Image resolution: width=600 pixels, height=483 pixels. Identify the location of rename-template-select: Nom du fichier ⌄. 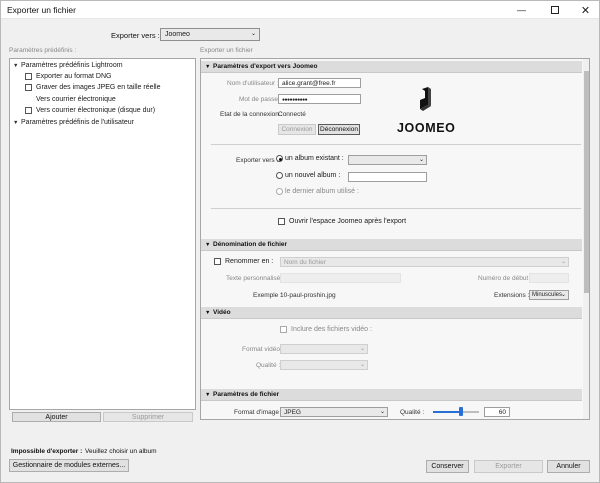
(424, 262).